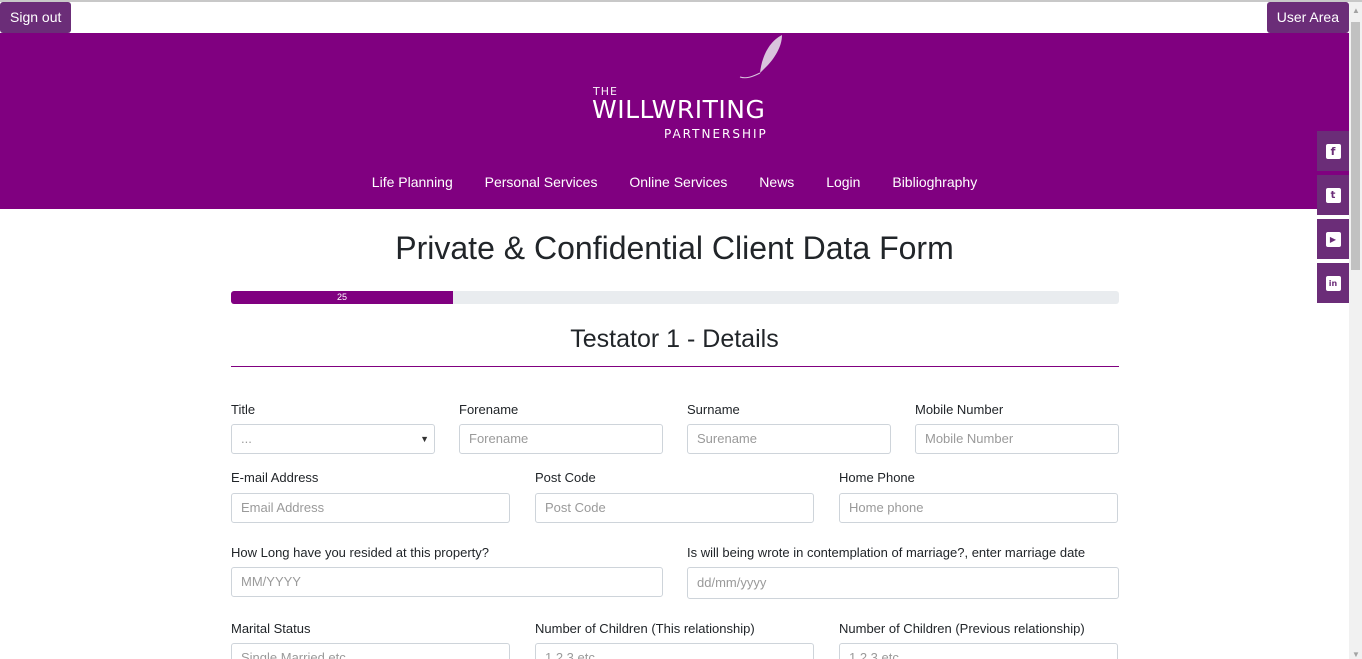  I want to click on progress-bar: 25, so click(675, 297).